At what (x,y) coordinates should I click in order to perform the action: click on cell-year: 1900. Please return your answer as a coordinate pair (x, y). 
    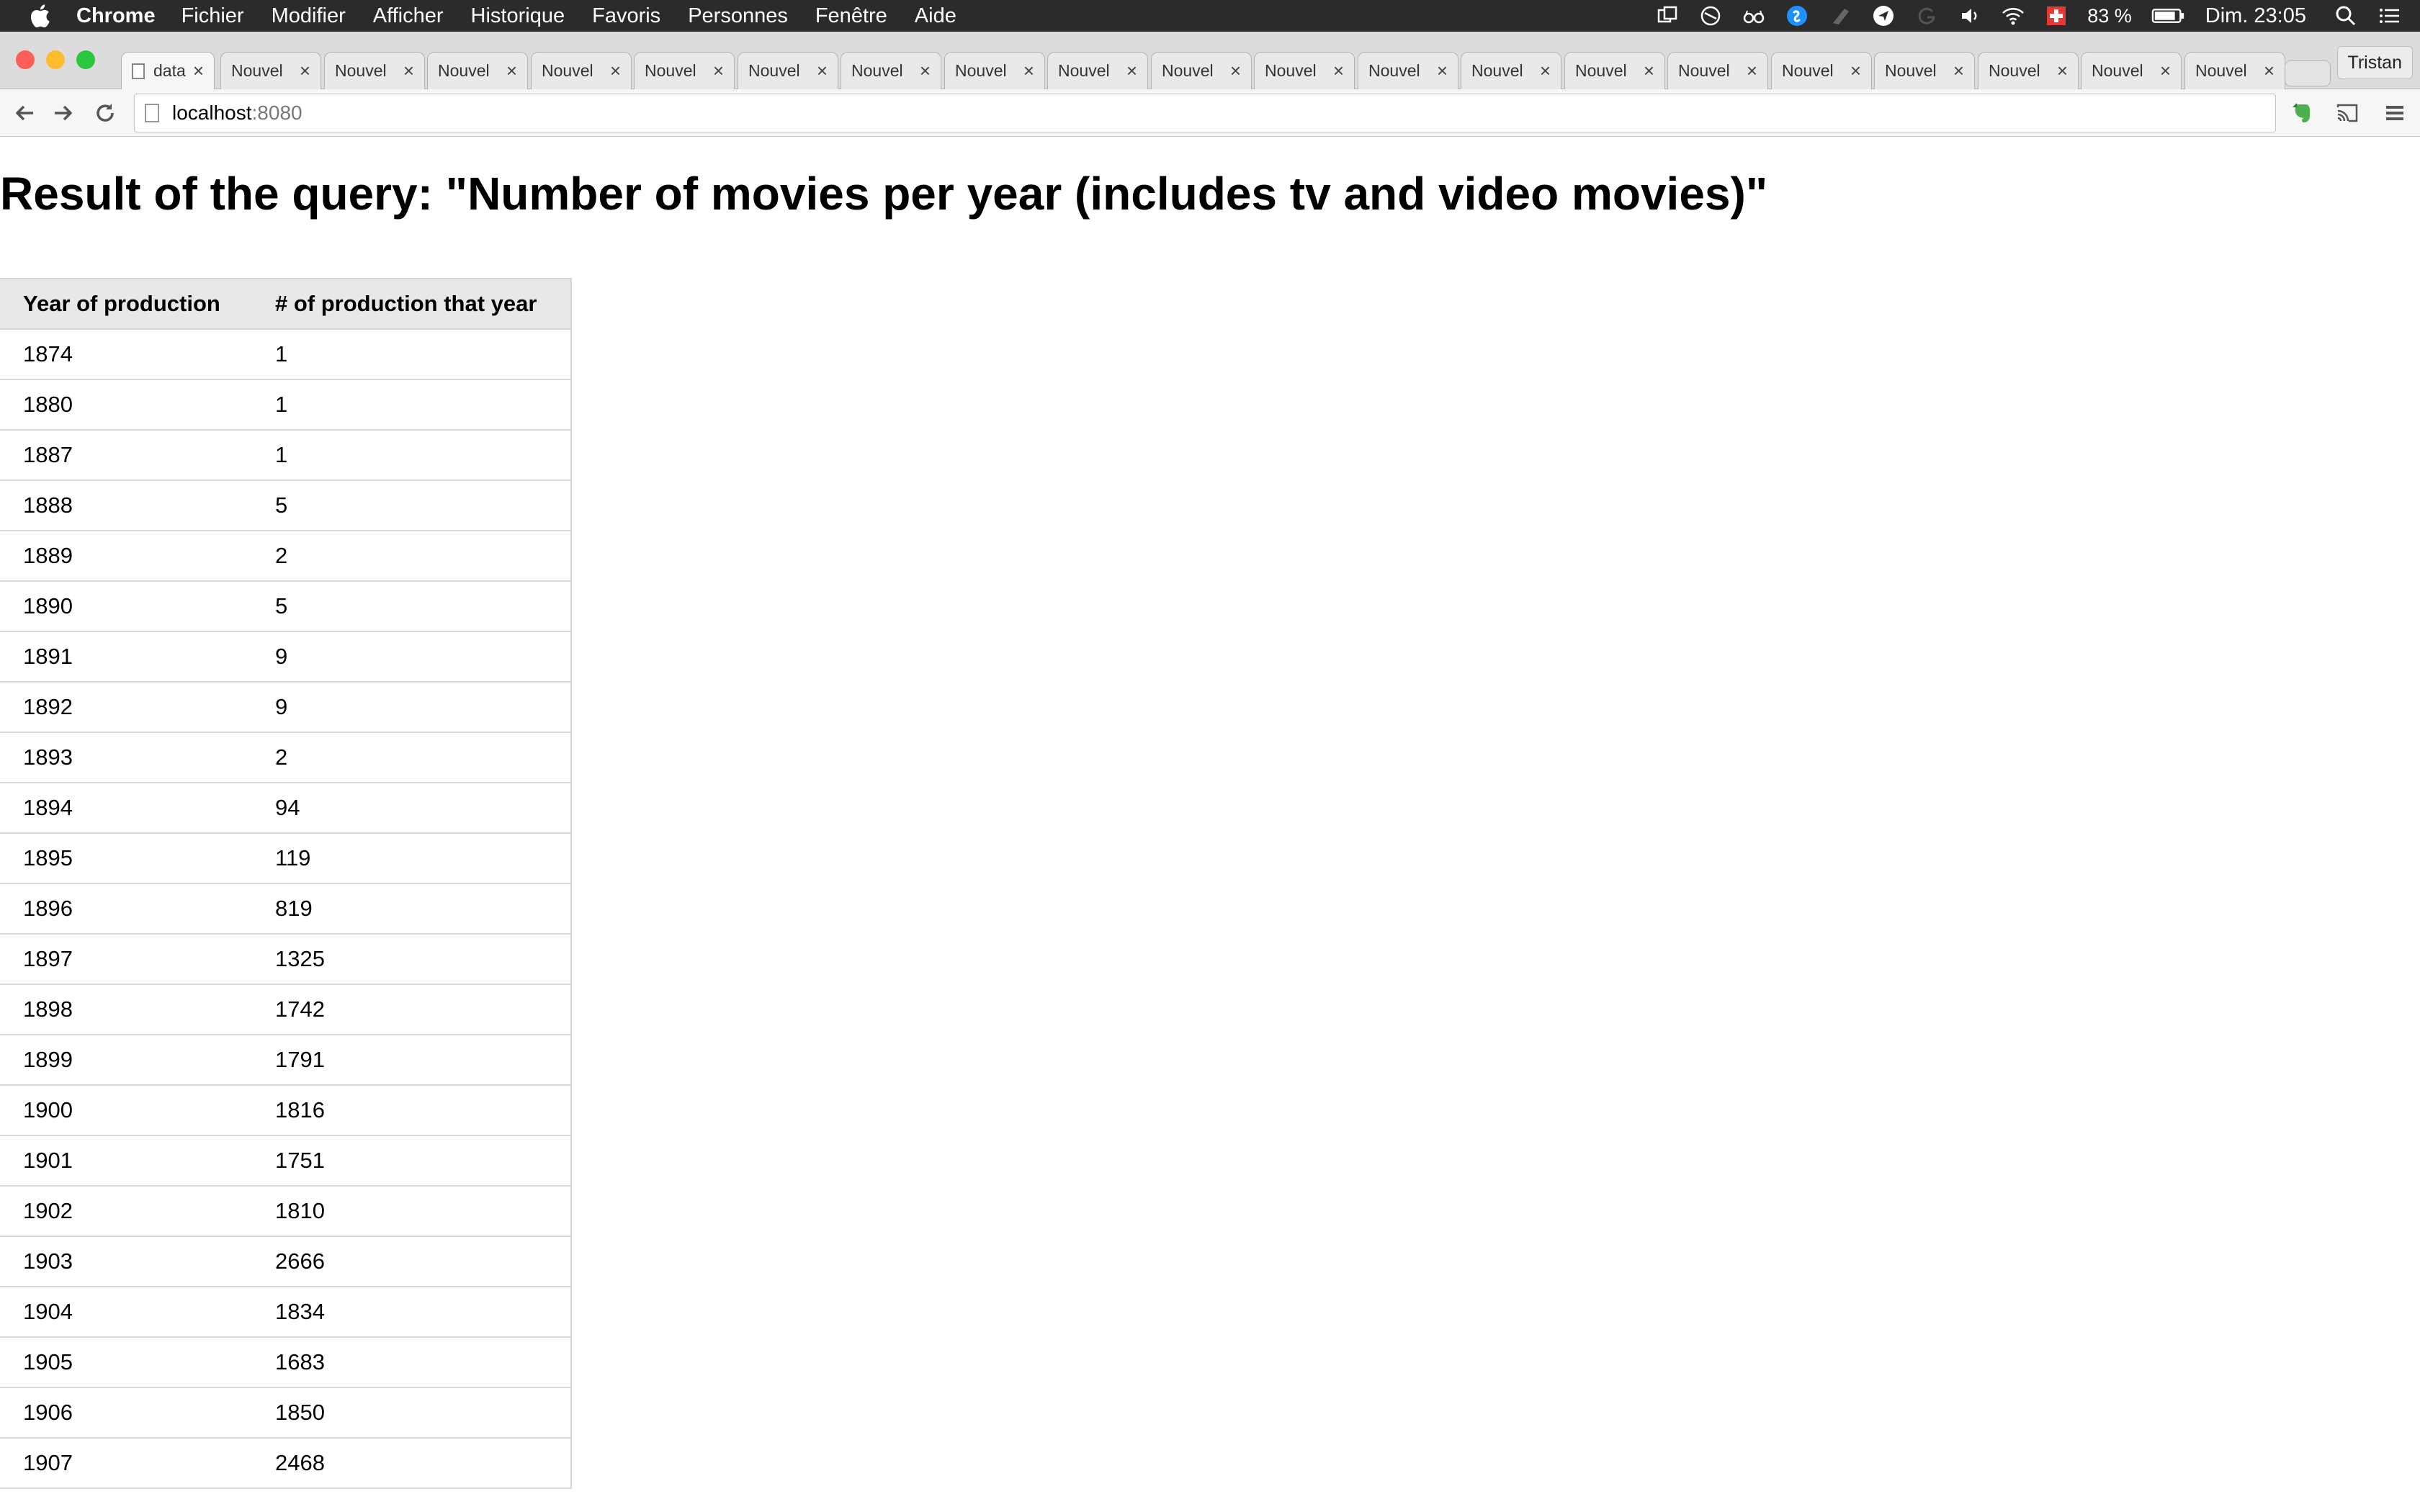
    Looking at the image, I should click on (126, 1110).